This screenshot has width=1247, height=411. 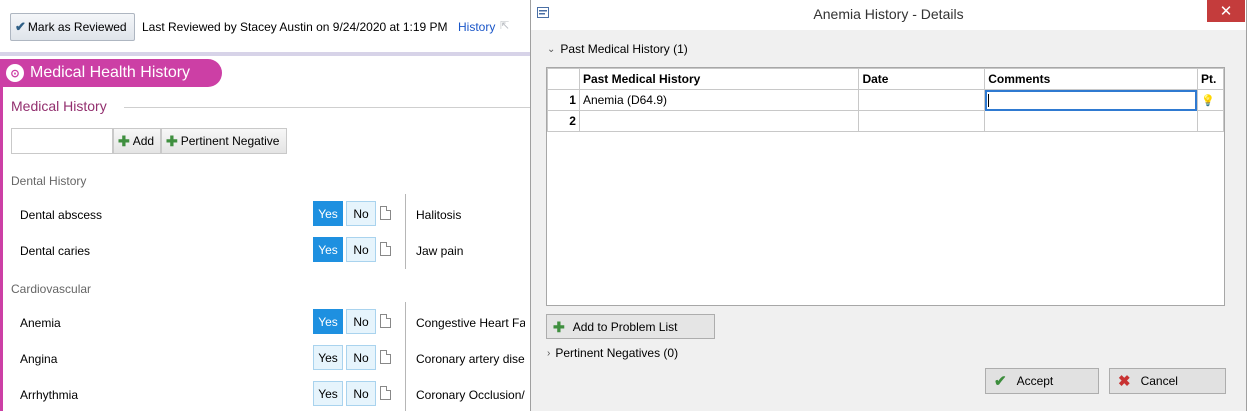 I want to click on patient-education-icon: 💡, so click(x=1208, y=101).